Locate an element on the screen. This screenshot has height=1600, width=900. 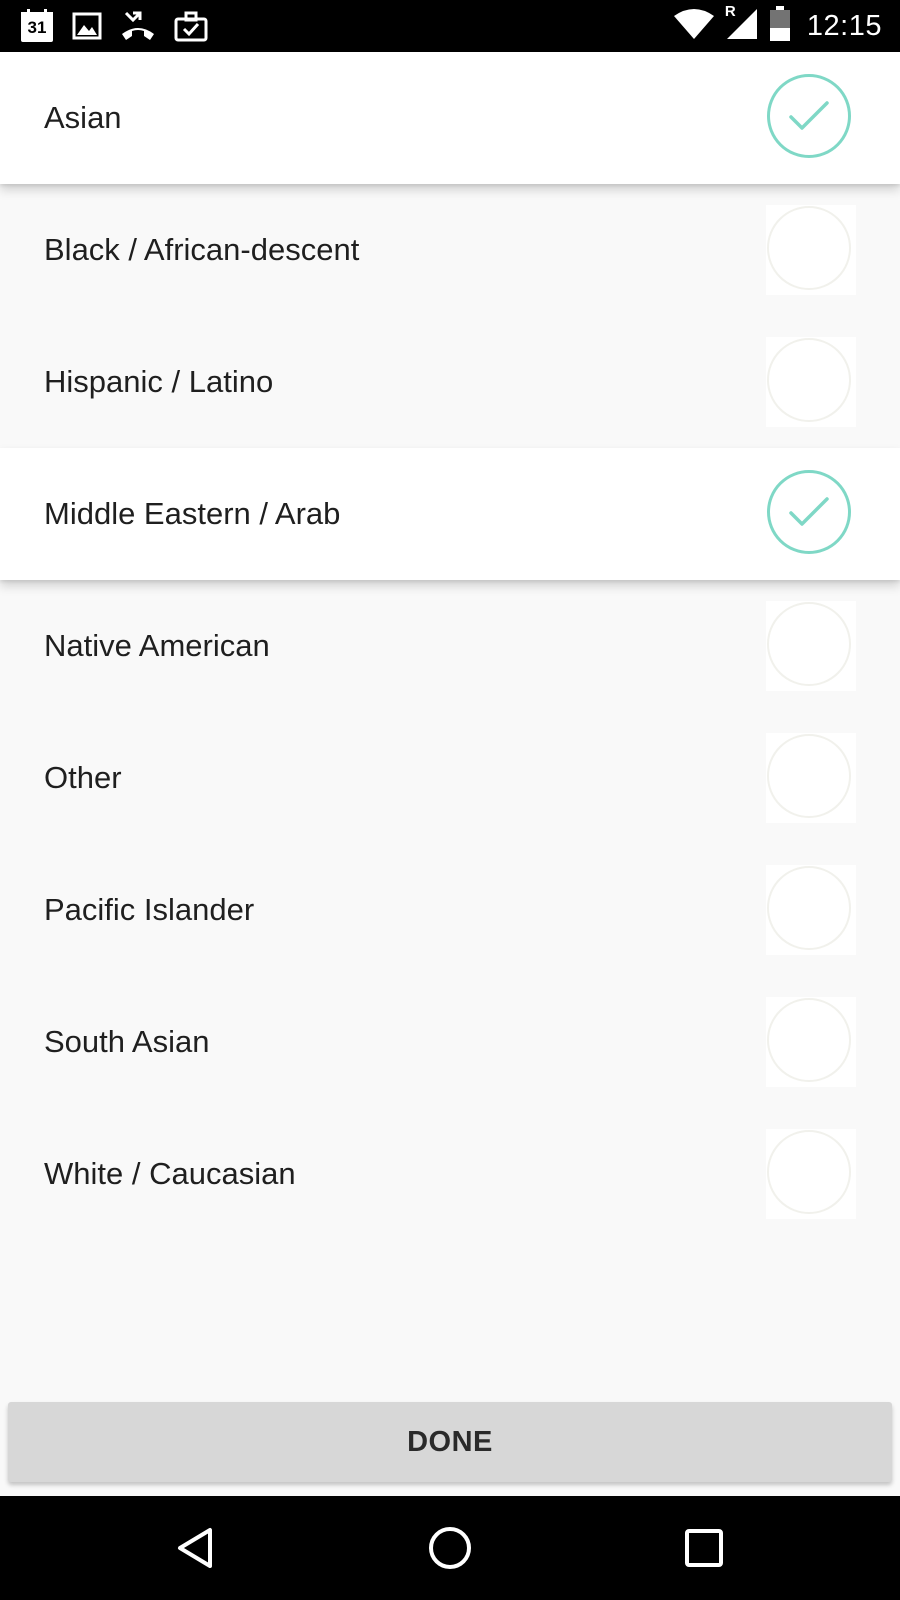
option-row: Hispanic / Latino is located at coordinates (450, 382).